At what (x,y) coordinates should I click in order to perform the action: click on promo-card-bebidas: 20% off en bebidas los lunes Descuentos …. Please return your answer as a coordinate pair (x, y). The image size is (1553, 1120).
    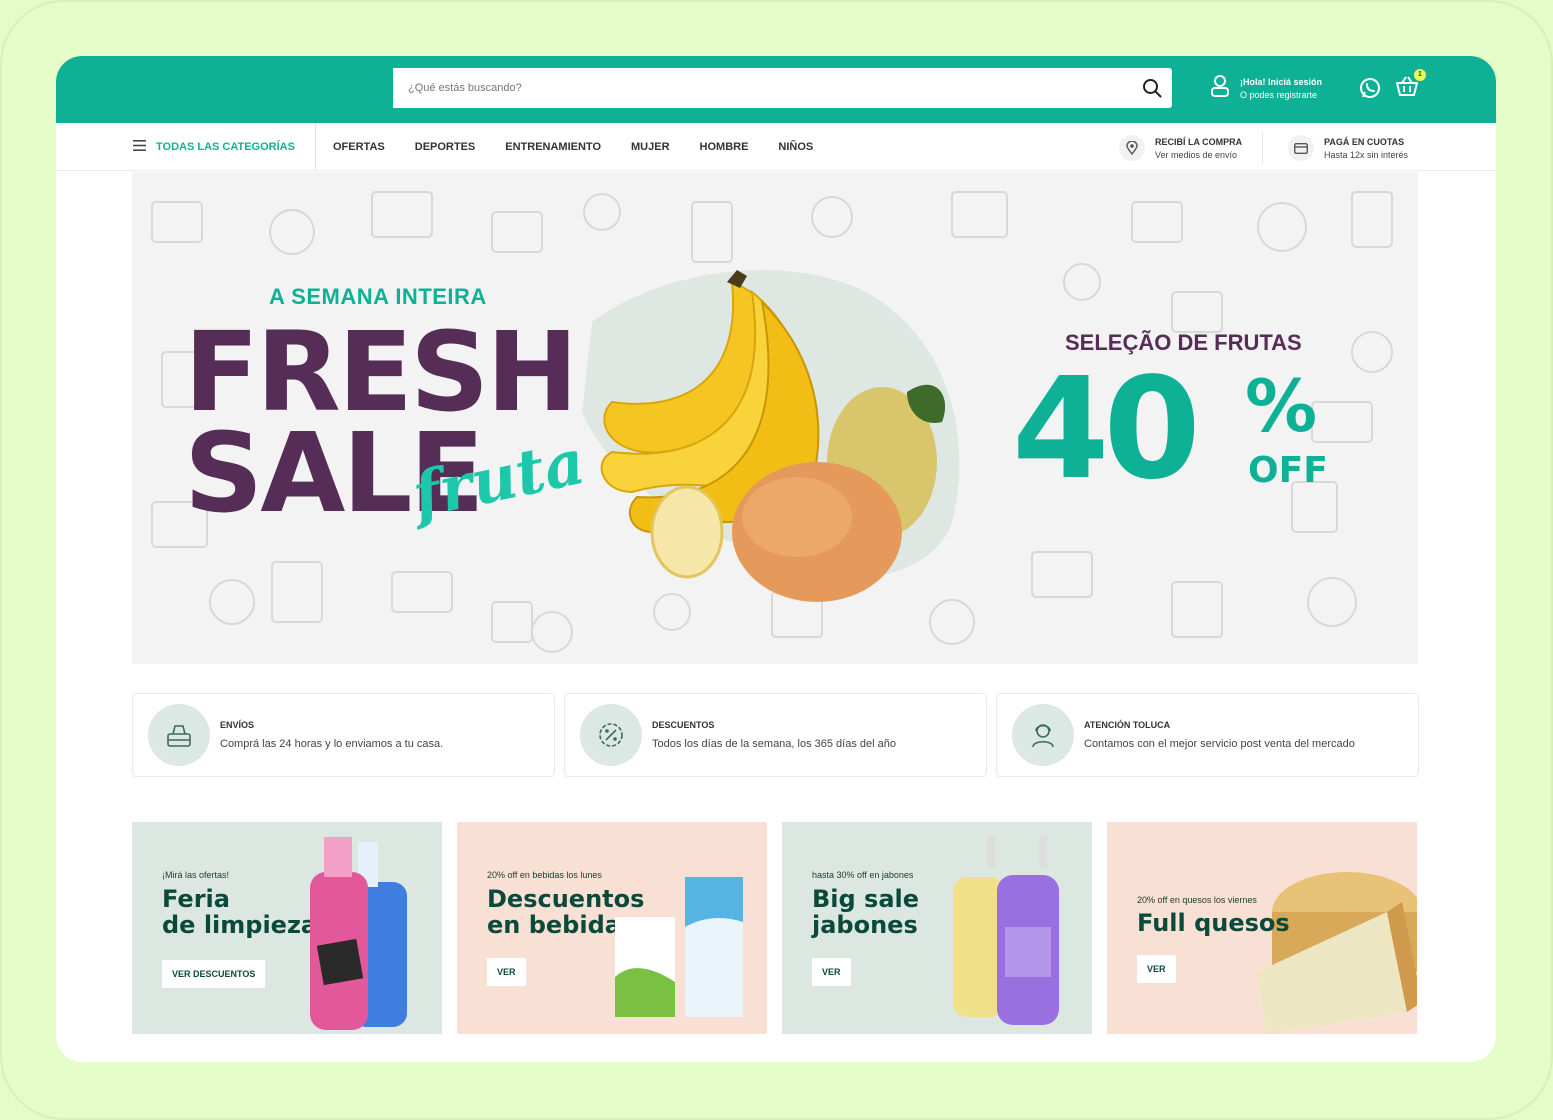
    Looking at the image, I should click on (612, 928).